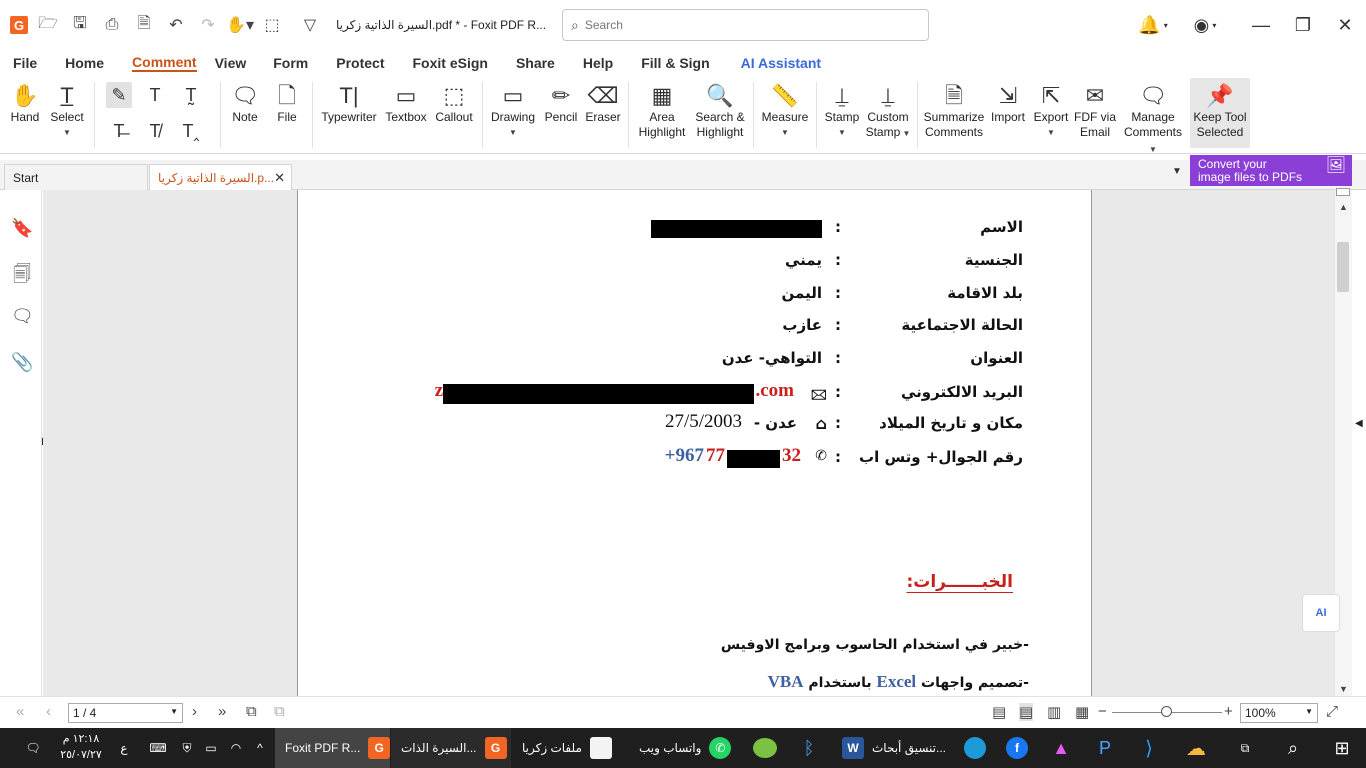 Image resolution: width=1366 pixels, height=768 pixels. What do you see at coordinates (1245, 748) in the screenshot?
I see `task-view-icon: ⧉` at bounding box center [1245, 748].